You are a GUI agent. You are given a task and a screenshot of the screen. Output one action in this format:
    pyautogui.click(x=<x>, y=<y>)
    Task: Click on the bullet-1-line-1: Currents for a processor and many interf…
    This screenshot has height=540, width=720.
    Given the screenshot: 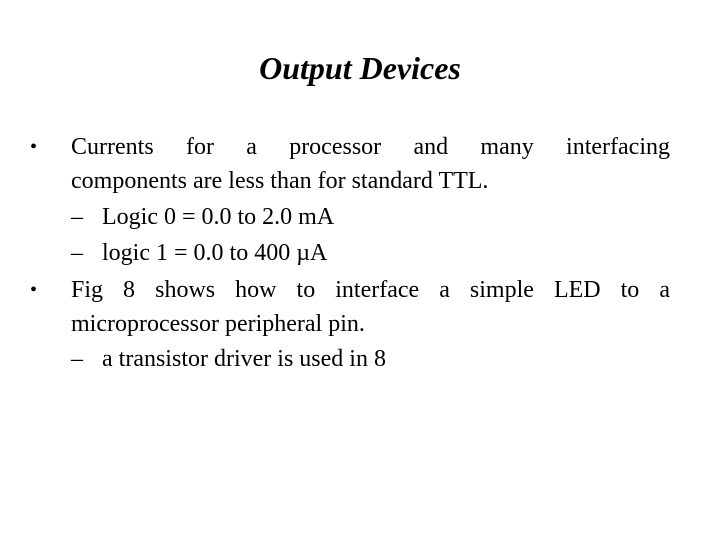 What is the action you would take?
    pyautogui.click(x=370, y=147)
    